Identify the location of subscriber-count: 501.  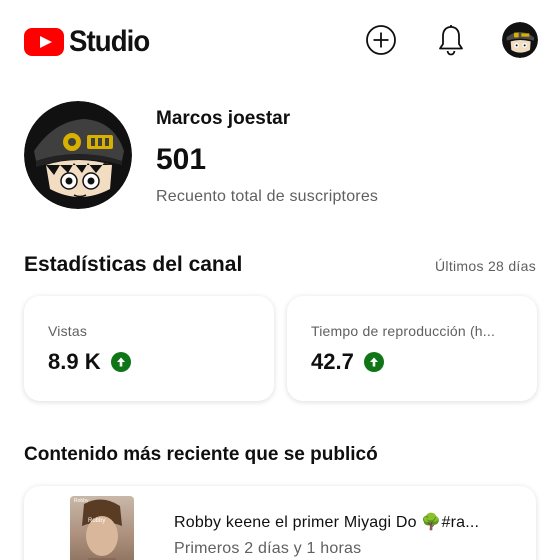
(181, 159).